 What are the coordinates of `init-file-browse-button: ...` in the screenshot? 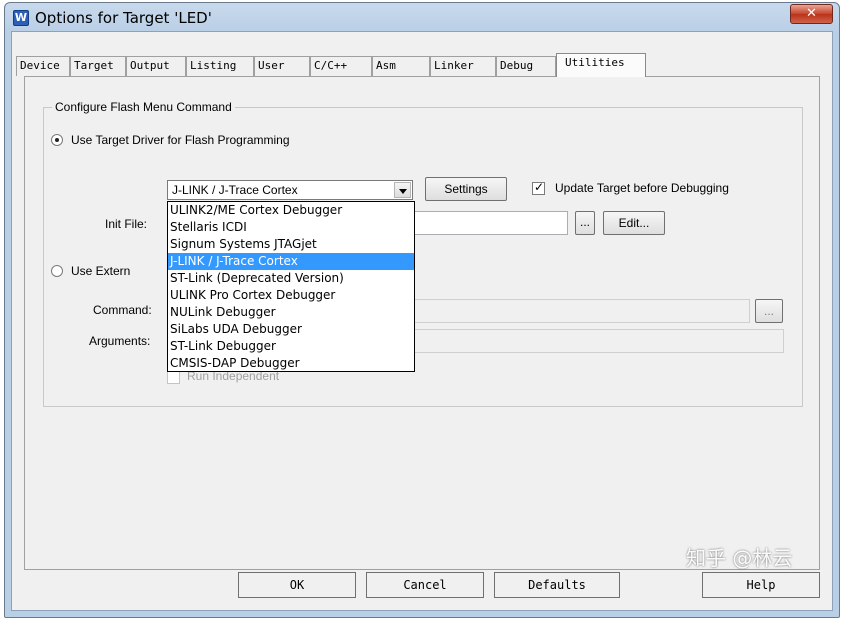 It's located at (585, 223).